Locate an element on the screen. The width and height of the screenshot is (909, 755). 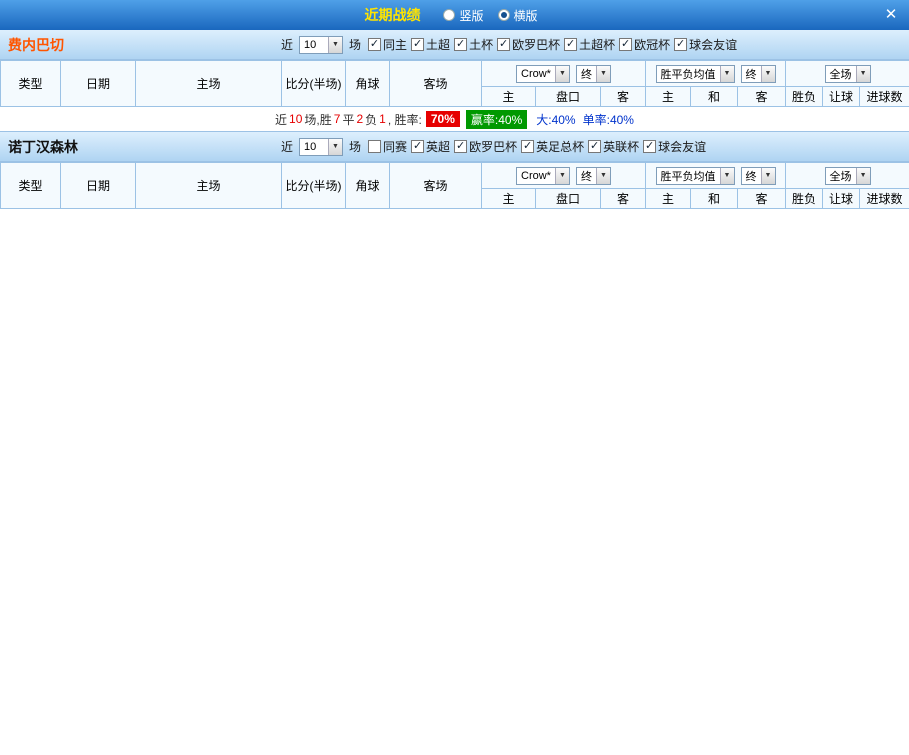
title-bar: 近期战绩 竖版 横版 ✕ is located at coordinates (454, 15).